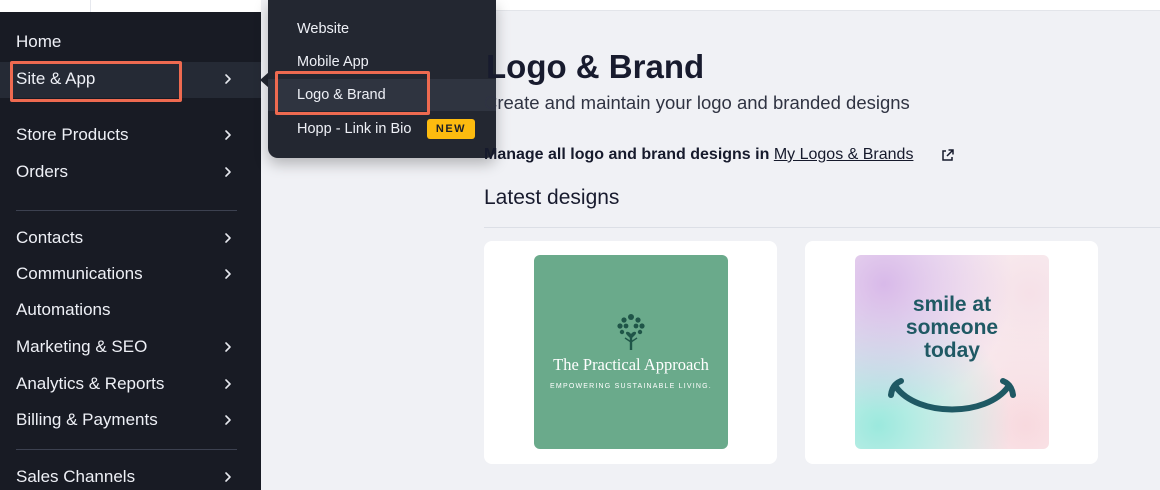 This screenshot has width=1160, height=490. Describe the element at coordinates (130, 173) in the screenshot. I see `sidebar-item-orders: Orders` at that location.